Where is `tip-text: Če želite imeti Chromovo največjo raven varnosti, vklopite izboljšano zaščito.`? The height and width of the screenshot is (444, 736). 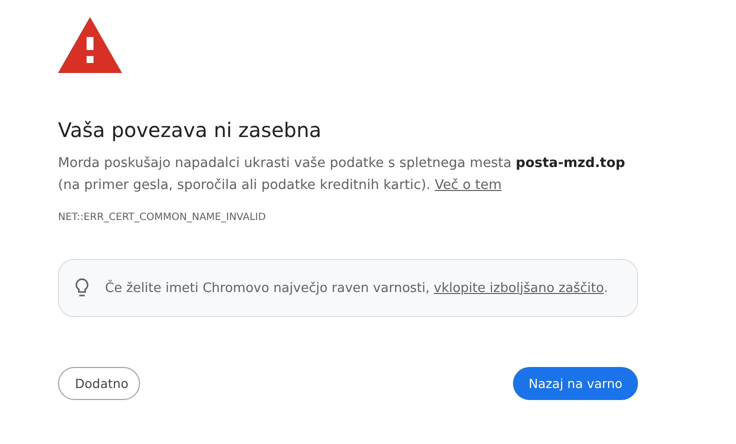
tip-text: Če želite imeti Chromovo največjo raven varnosti, vklopite izboljšano zaščito. is located at coordinates (356, 288).